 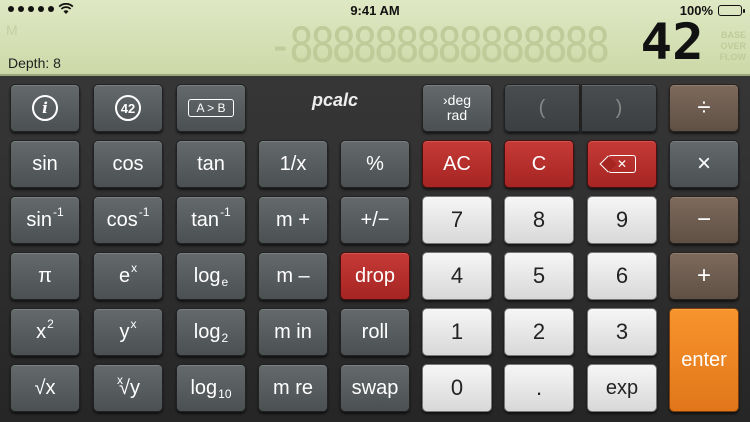 I want to click on swap-ab-button: A > B, so click(x=211, y=108).